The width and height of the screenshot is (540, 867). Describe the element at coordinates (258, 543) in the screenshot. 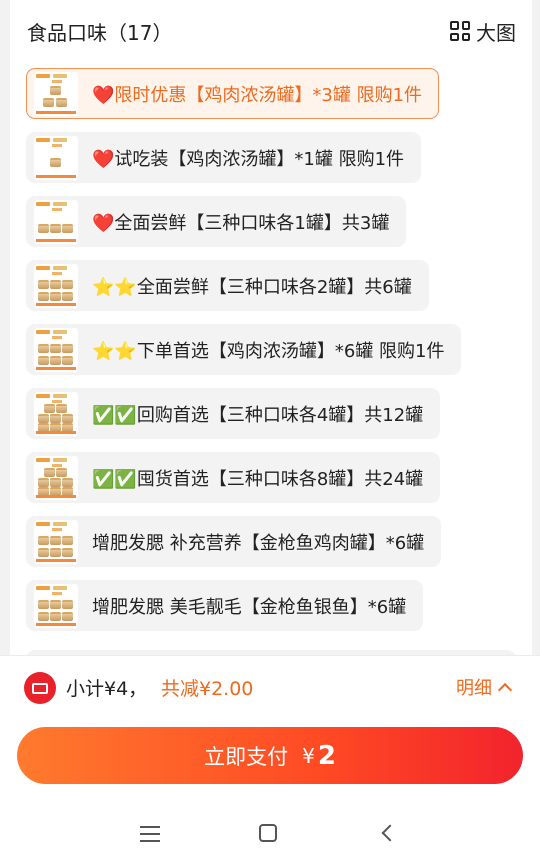

I see `flavor-option-label: 增肥发腮 补充营养【金枪鱼鸡肉罐】*6罐` at that location.